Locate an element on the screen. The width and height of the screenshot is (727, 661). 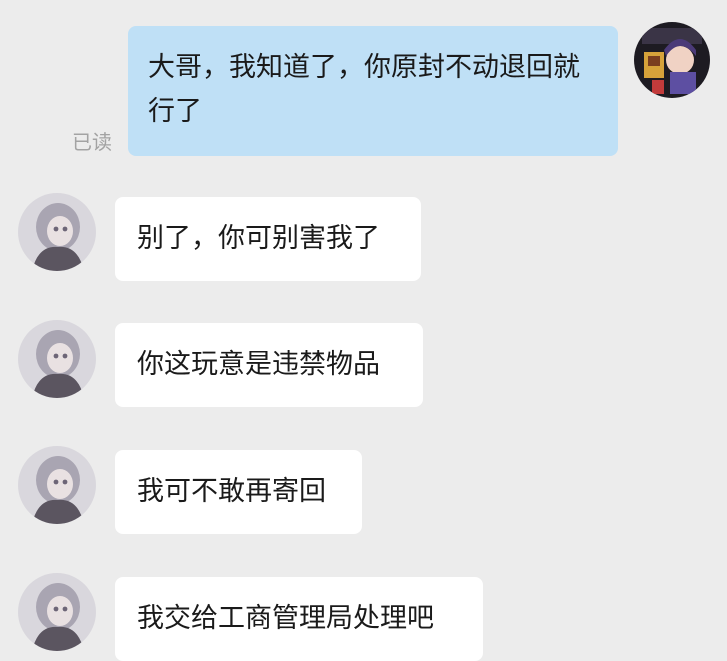
sent-message-text: 大哥，我知道了，你原封不动退回就行了 is located at coordinates (364, 89).